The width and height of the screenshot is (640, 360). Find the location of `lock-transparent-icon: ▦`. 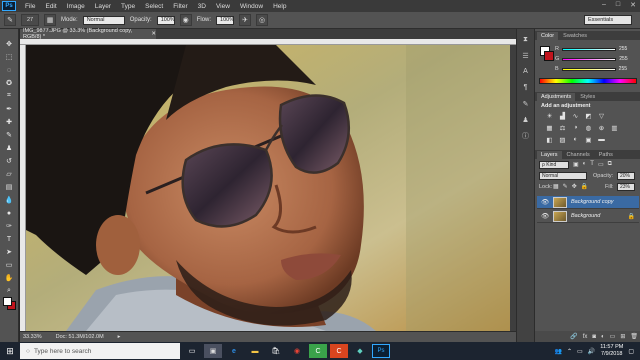

lock-transparent-icon: ▦ is located at coordinates (556, 186).